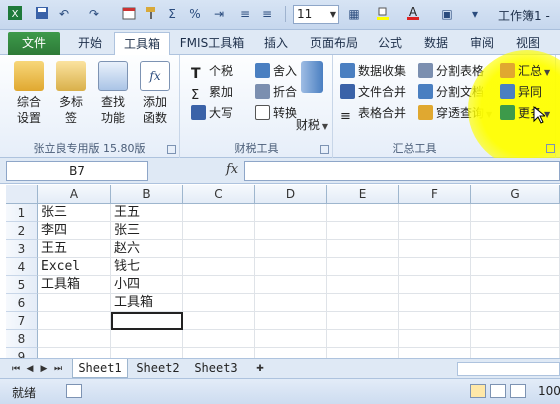  What do you see at coordinates (521, 92) in the screenshot?
I see `compare-button: 异同` at bounding box center [521, 92].